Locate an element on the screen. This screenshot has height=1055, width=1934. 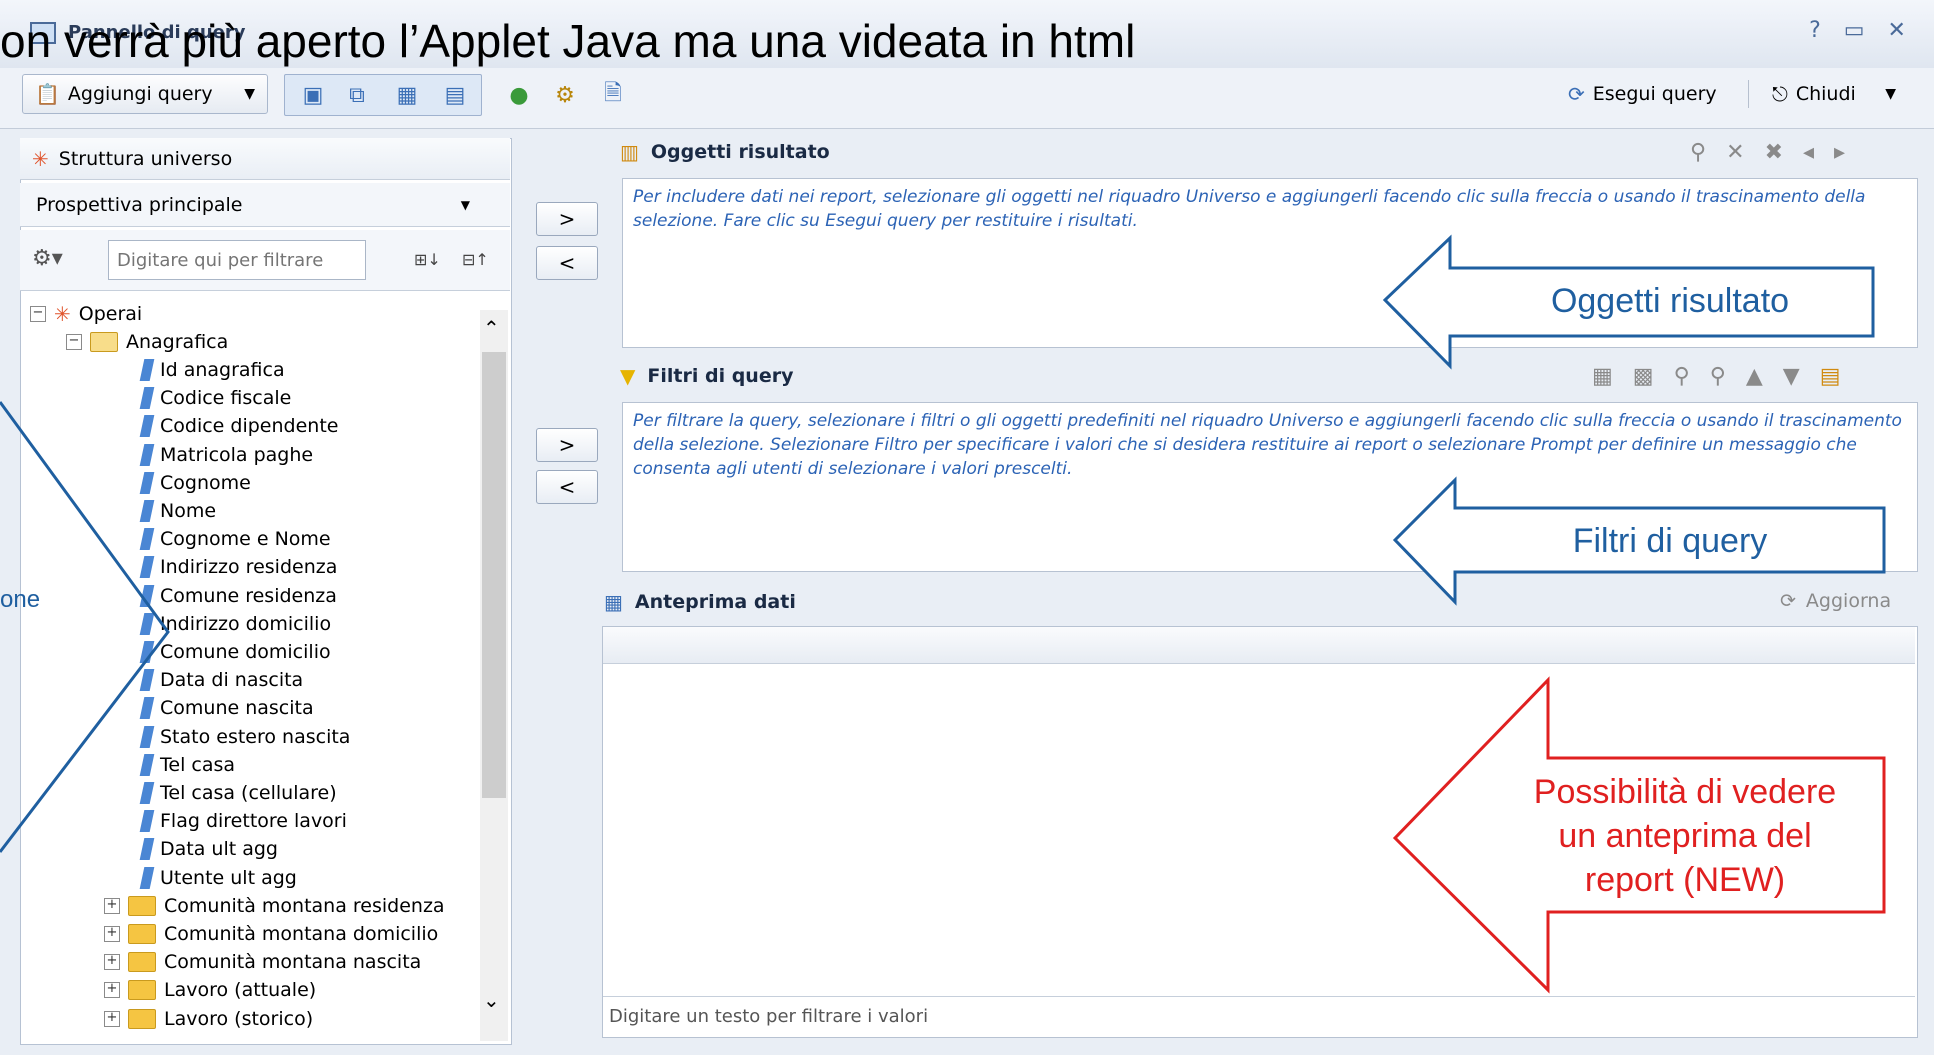
preview-callout-line2: un anteprima del is located at coordinates (1685, 836).